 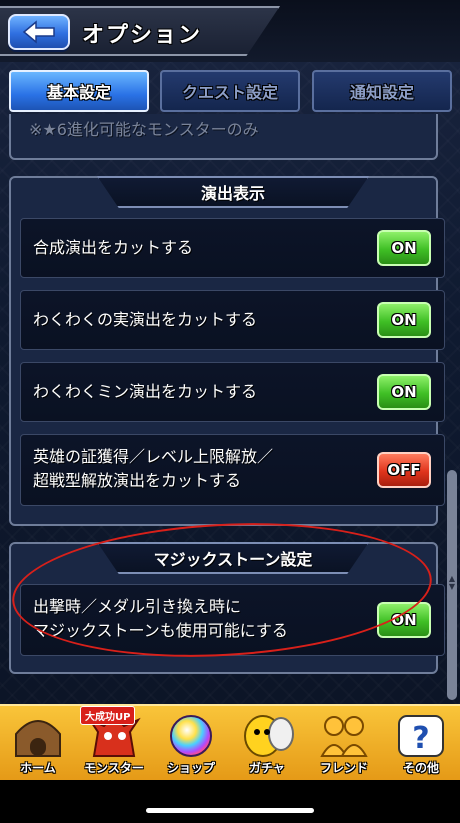 I want to click on setting-row-wakuwaku-fruit: わくわくの実演出をカットする ON, so click(x=232, y=320).